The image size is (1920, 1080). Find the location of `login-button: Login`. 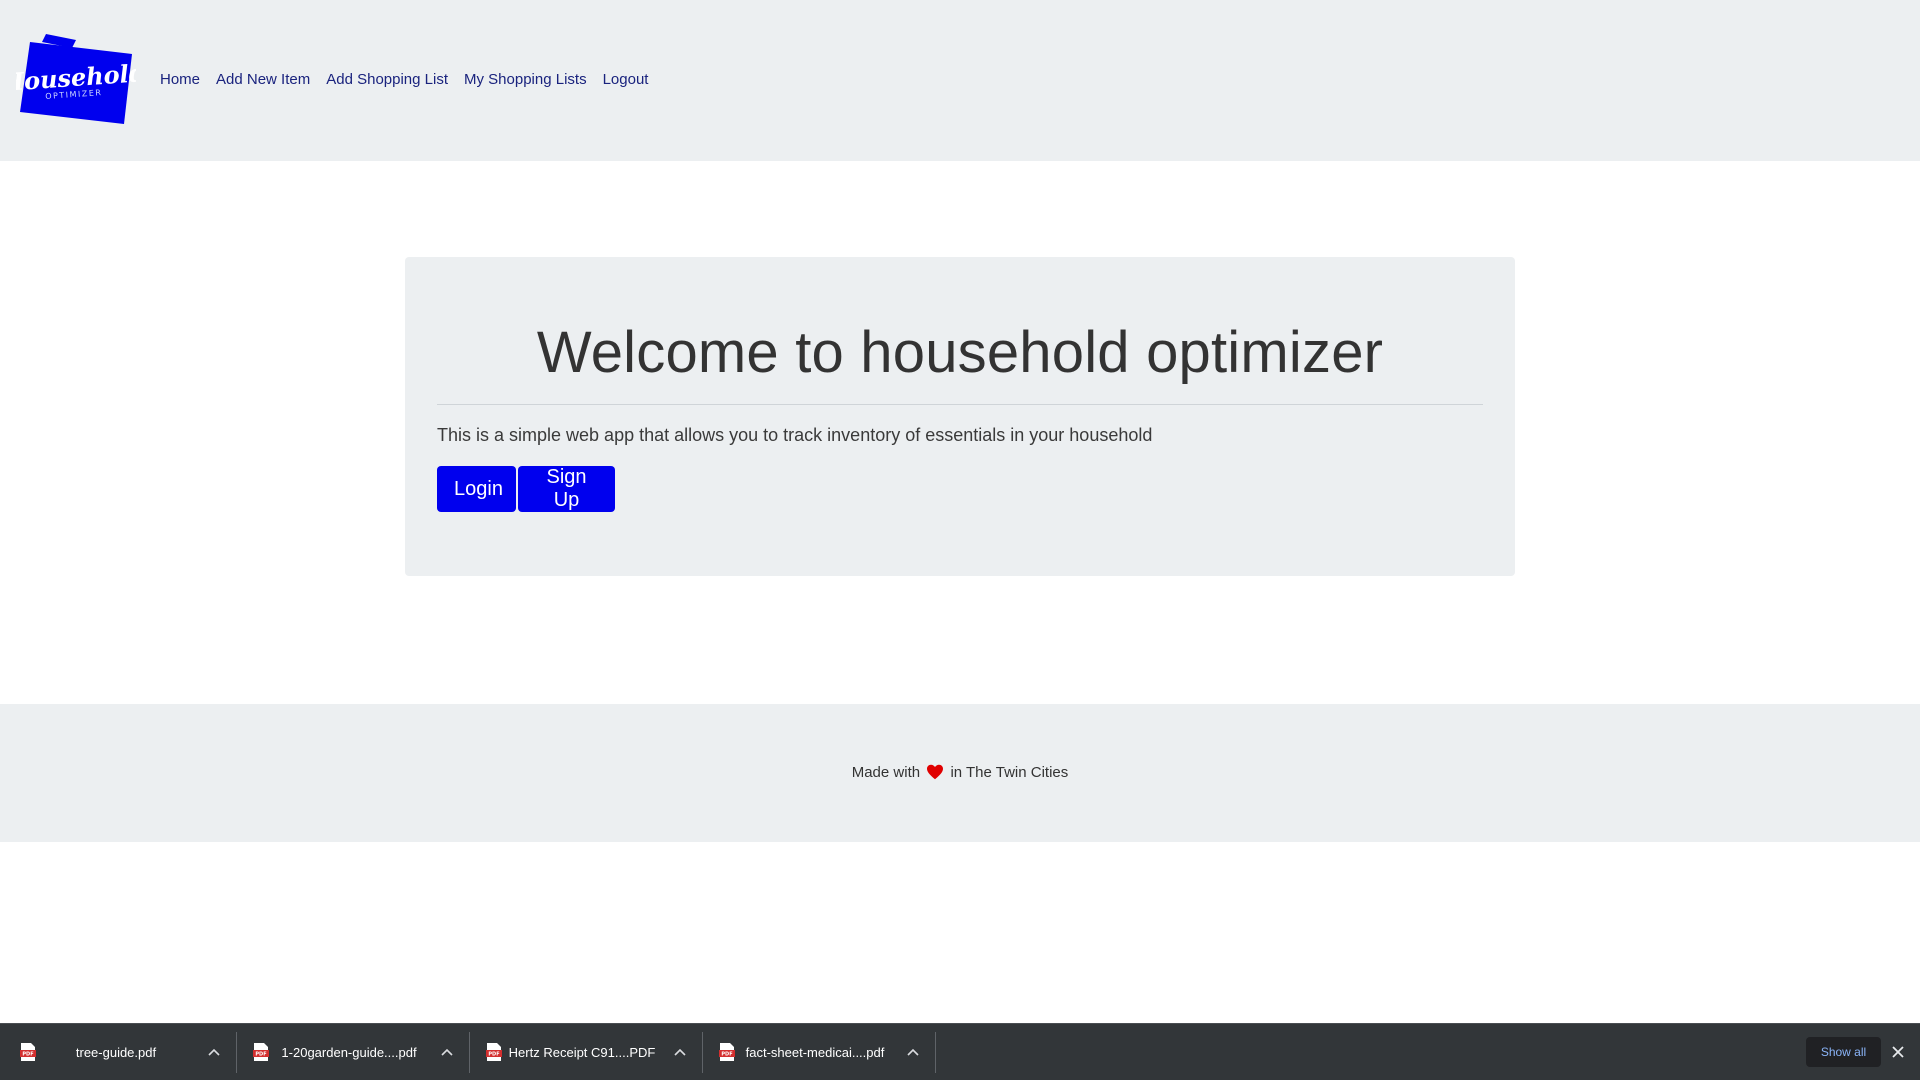

login-button: Login is located at coordinates (476, 489).